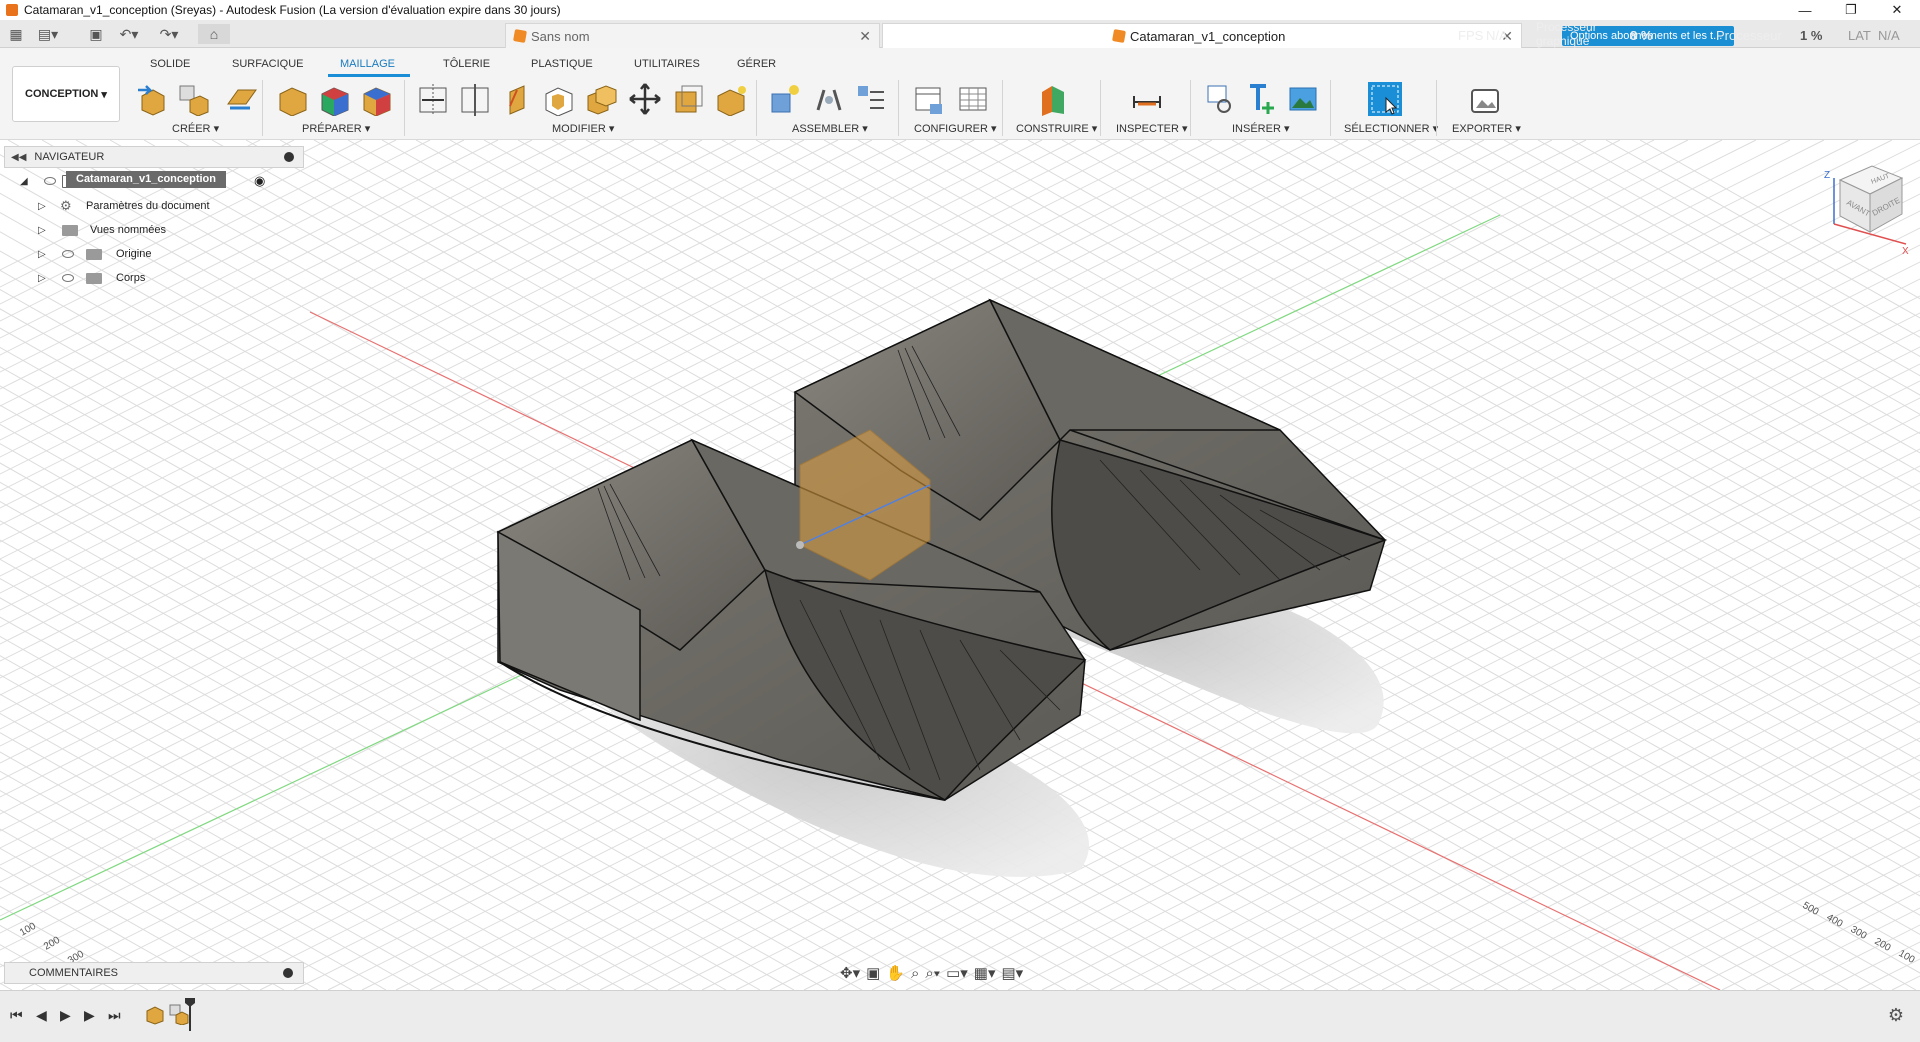 The image size is (1920, 1042). What do you see at coordinates (146, 179) in the screenshot?
I see `root-component-label: Catamaran_v1_conception` at bounding box center [146, 179].